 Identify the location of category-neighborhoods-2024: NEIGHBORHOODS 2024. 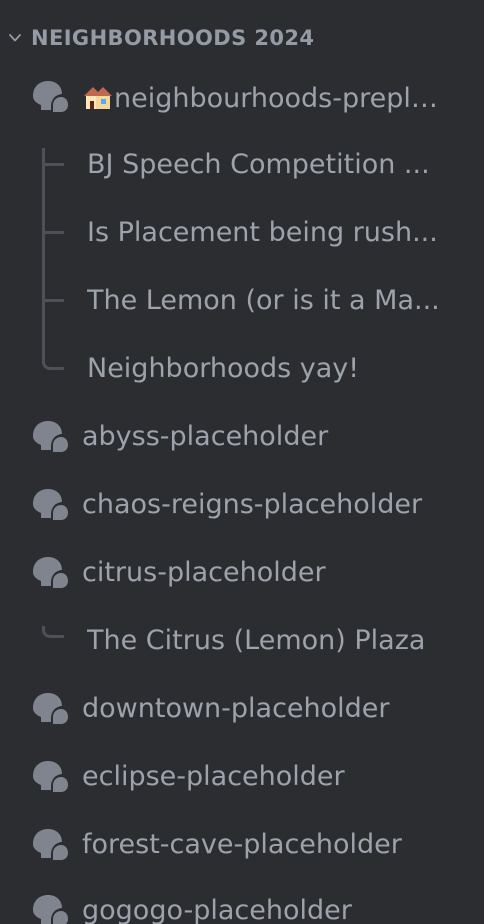
(242, 38).